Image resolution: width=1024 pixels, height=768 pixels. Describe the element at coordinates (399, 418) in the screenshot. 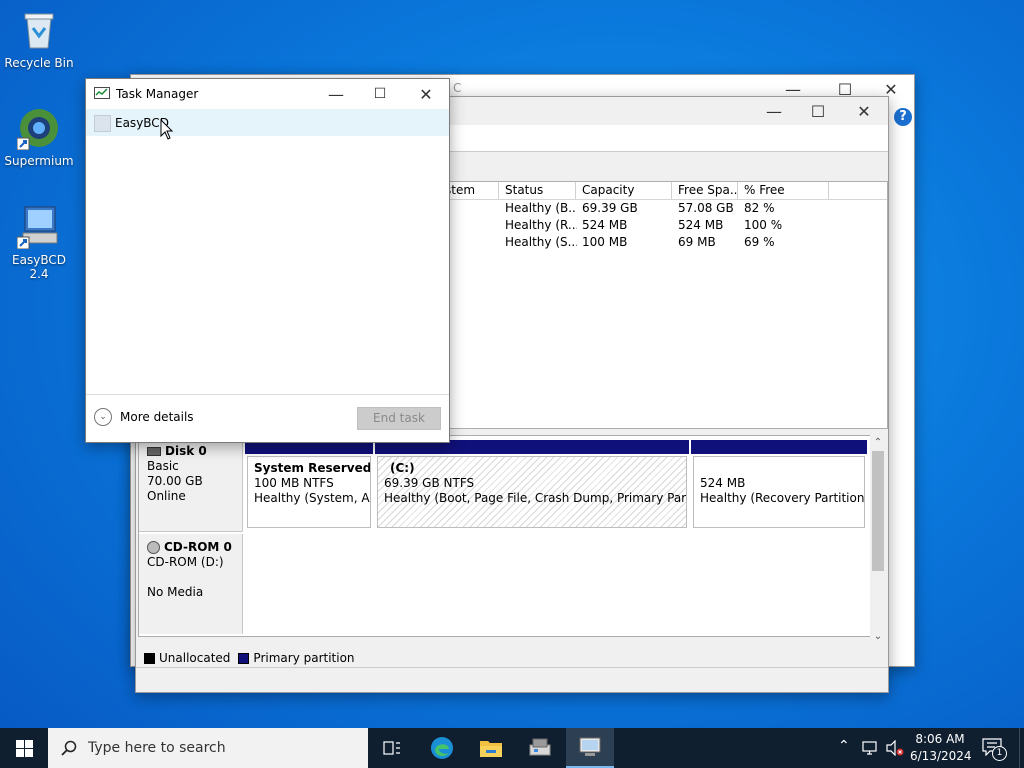

I see `end-task-button: End task` at that location.